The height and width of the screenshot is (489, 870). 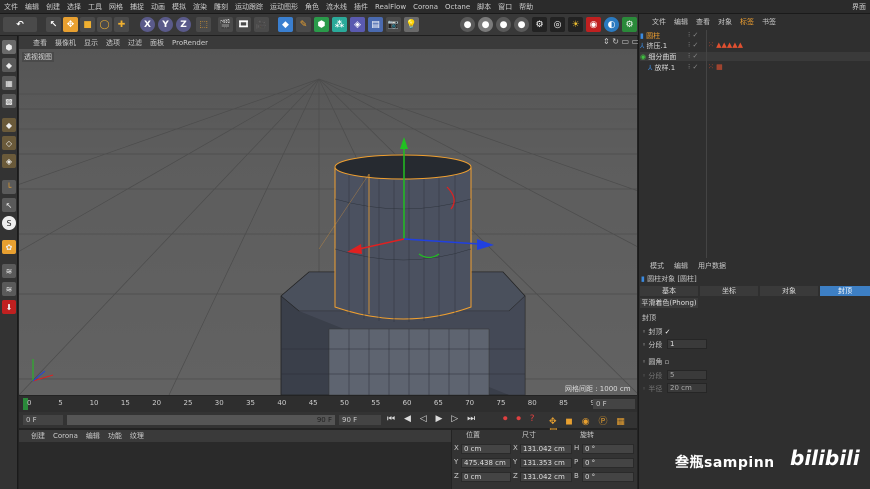 I want to click on timeline-ruler: 051015202530354045505560657075808590 0 F, so click(x=328, y=404).